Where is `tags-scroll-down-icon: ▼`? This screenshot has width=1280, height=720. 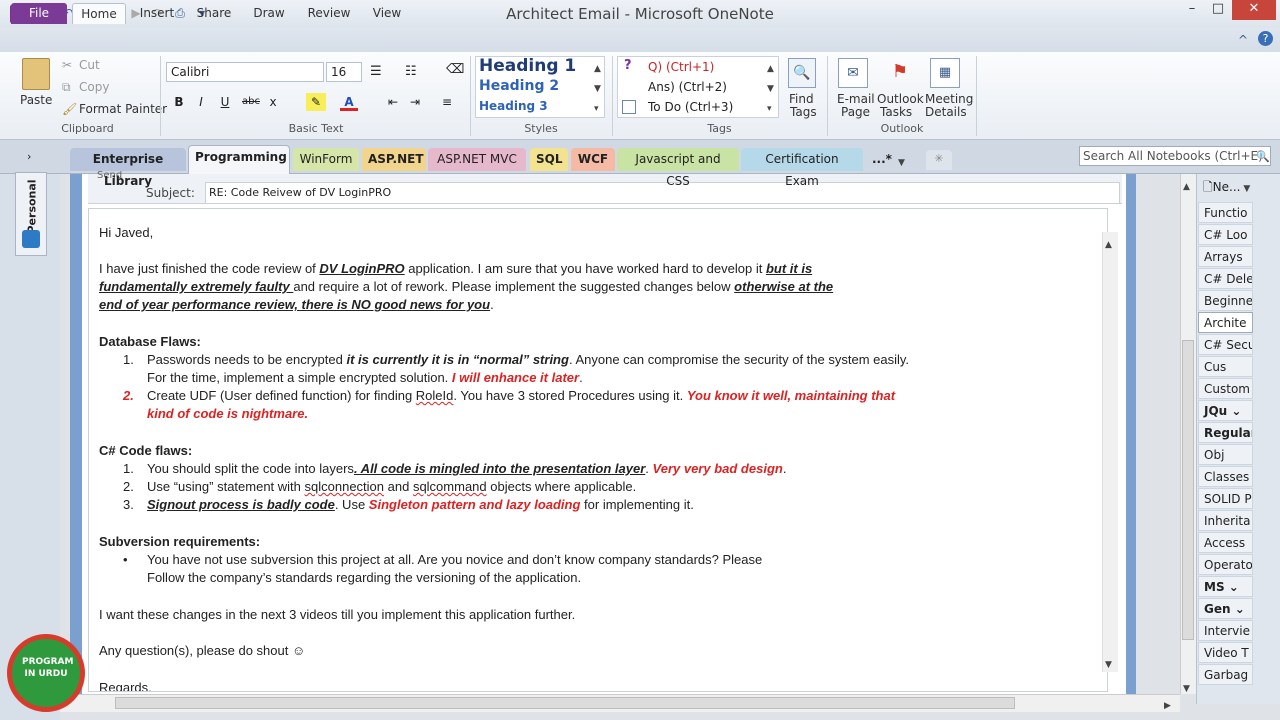 tags-scroll-down-icon: ▼ is located at coordinates (770, 87).